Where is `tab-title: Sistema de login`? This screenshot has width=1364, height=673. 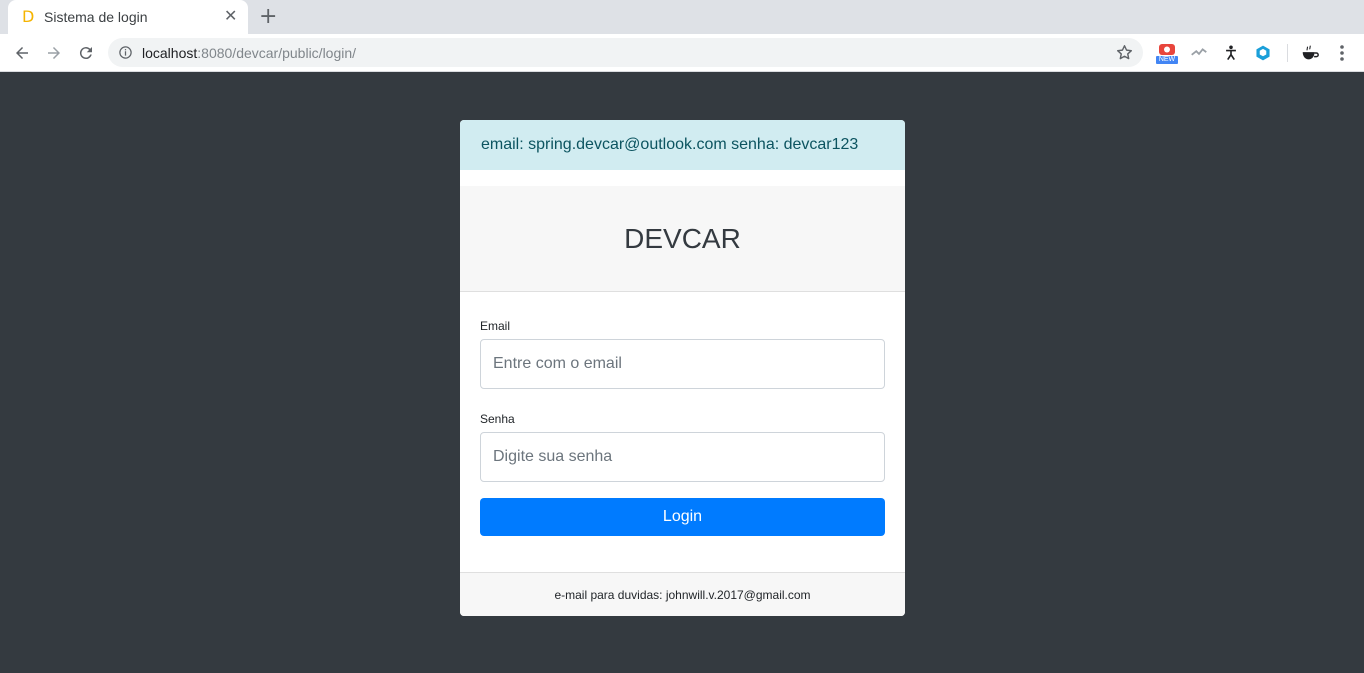
tab-title: Sistema de login is located at coordinates (96, 17).